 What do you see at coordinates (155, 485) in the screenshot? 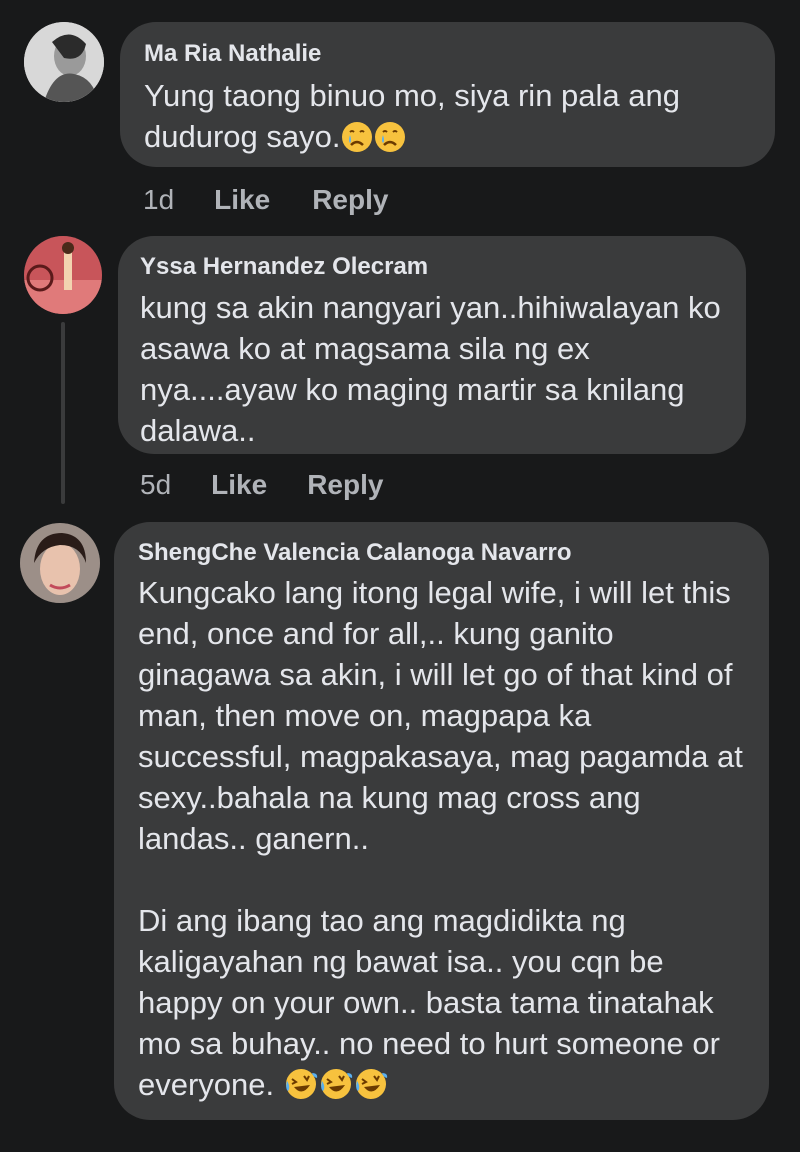
I see `comment-timestamp: 5d` at bounding box center [155, 485].